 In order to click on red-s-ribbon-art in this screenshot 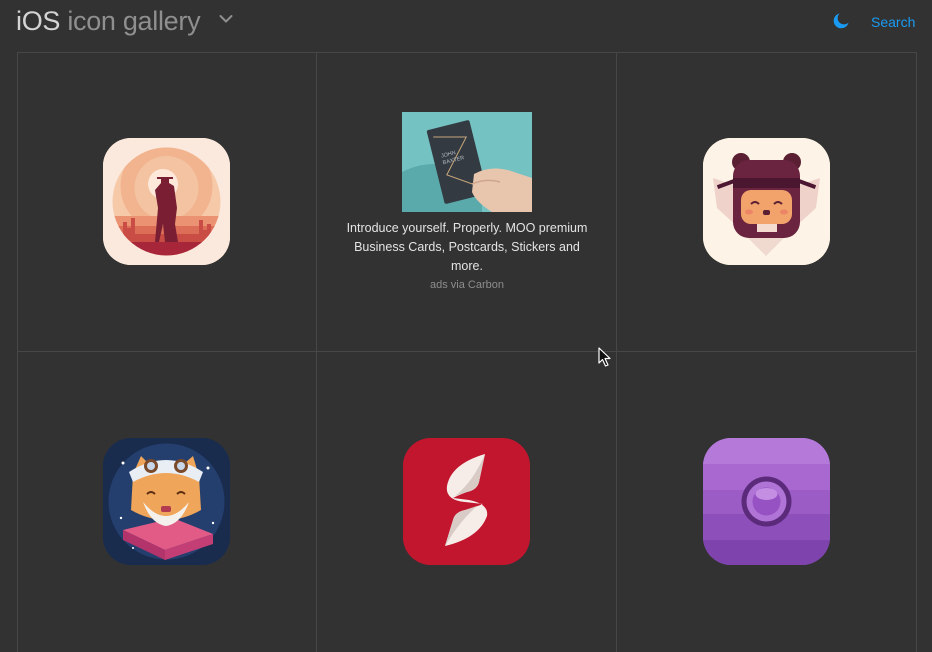, I will do `click(466, 501)`.